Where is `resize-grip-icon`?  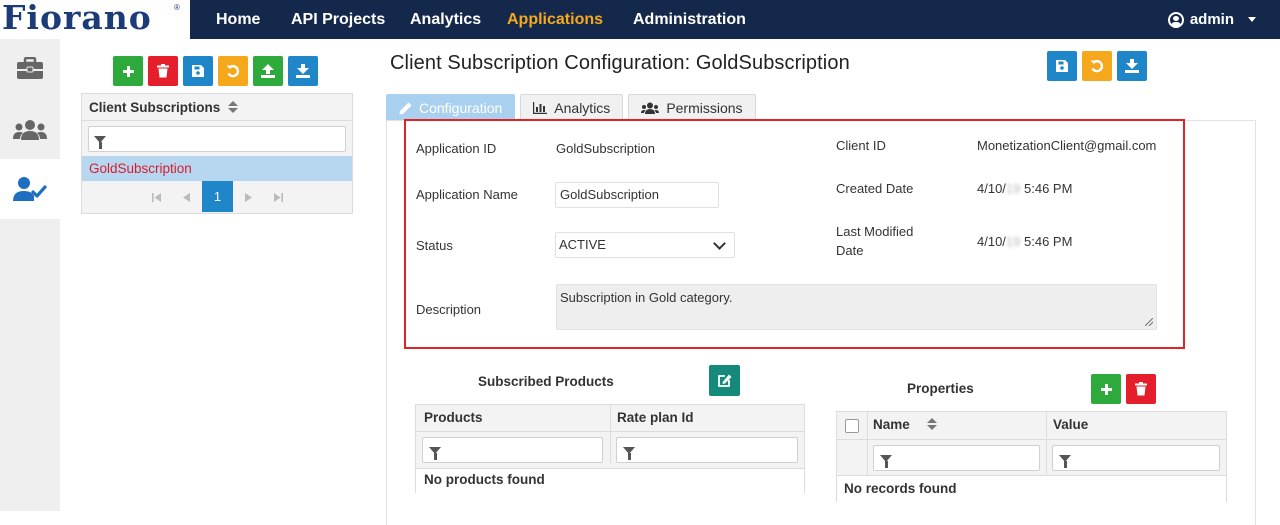
resize-grip-icon is located at coordinates (1149, 322).